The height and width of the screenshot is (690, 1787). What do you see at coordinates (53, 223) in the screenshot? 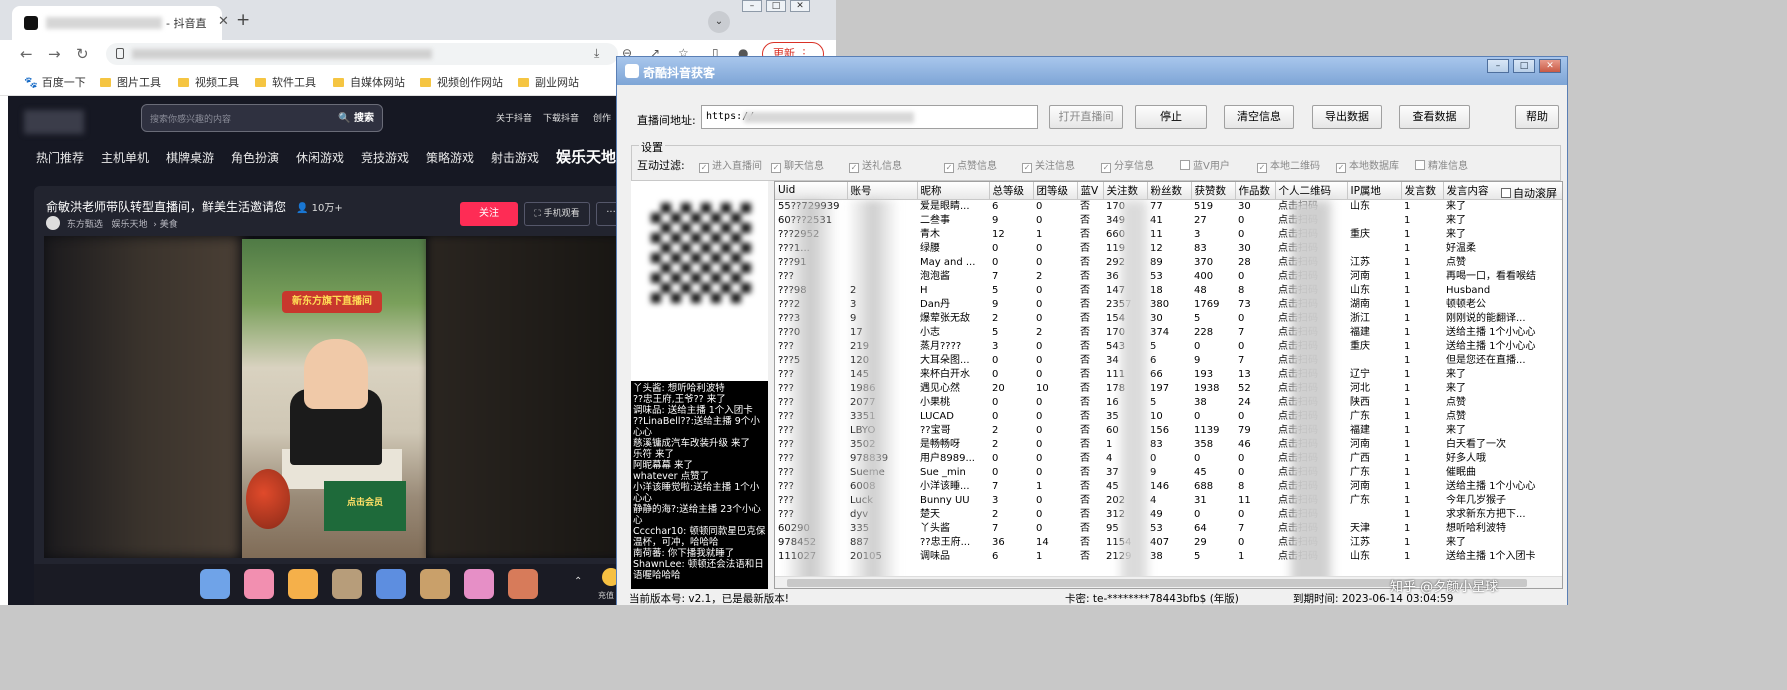
I see `avatar` at bounding box center [53, 223].